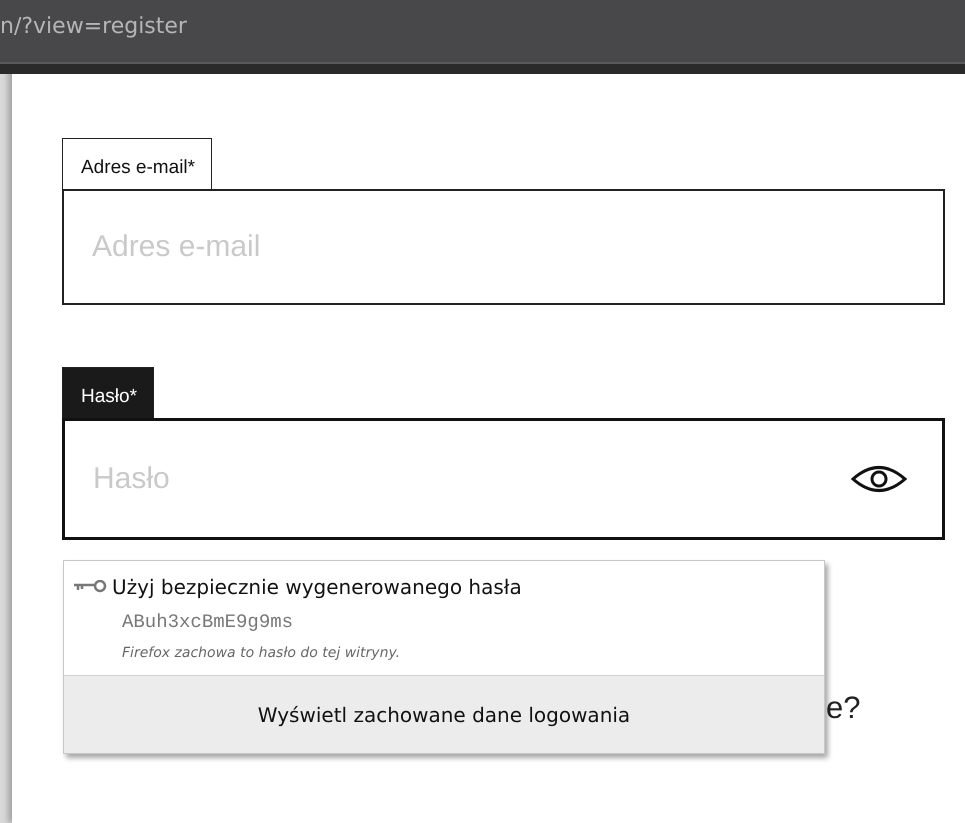 Image resolution: width=965 pixels, height=823 pixels. I want to click on field-label: Adres e-mail*, so click(137, 163).